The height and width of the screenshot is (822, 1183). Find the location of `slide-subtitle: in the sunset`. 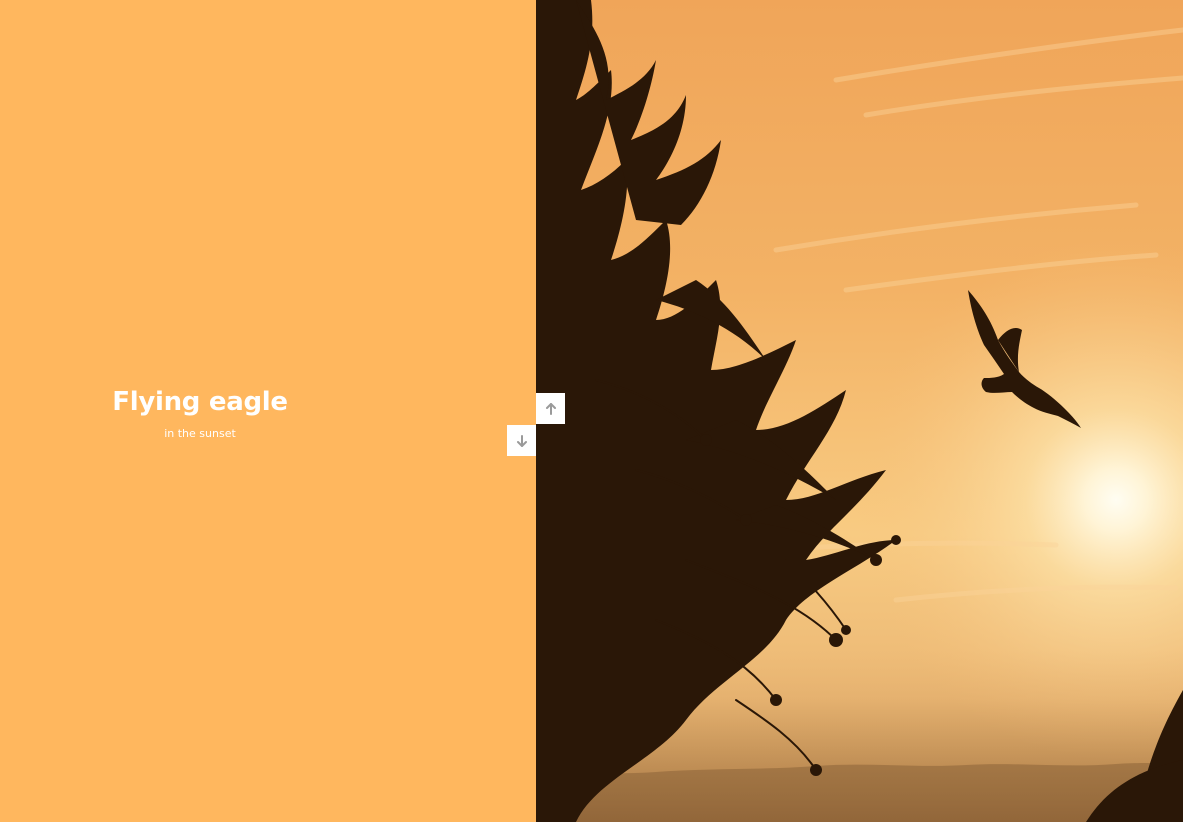

slide-subtitle: in the sunset is located at coordinates (200, 433).